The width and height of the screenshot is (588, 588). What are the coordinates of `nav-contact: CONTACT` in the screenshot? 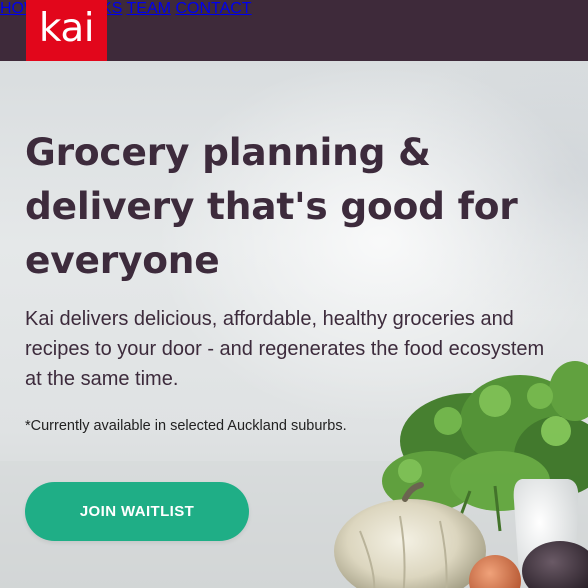 It's located at (213, 8).